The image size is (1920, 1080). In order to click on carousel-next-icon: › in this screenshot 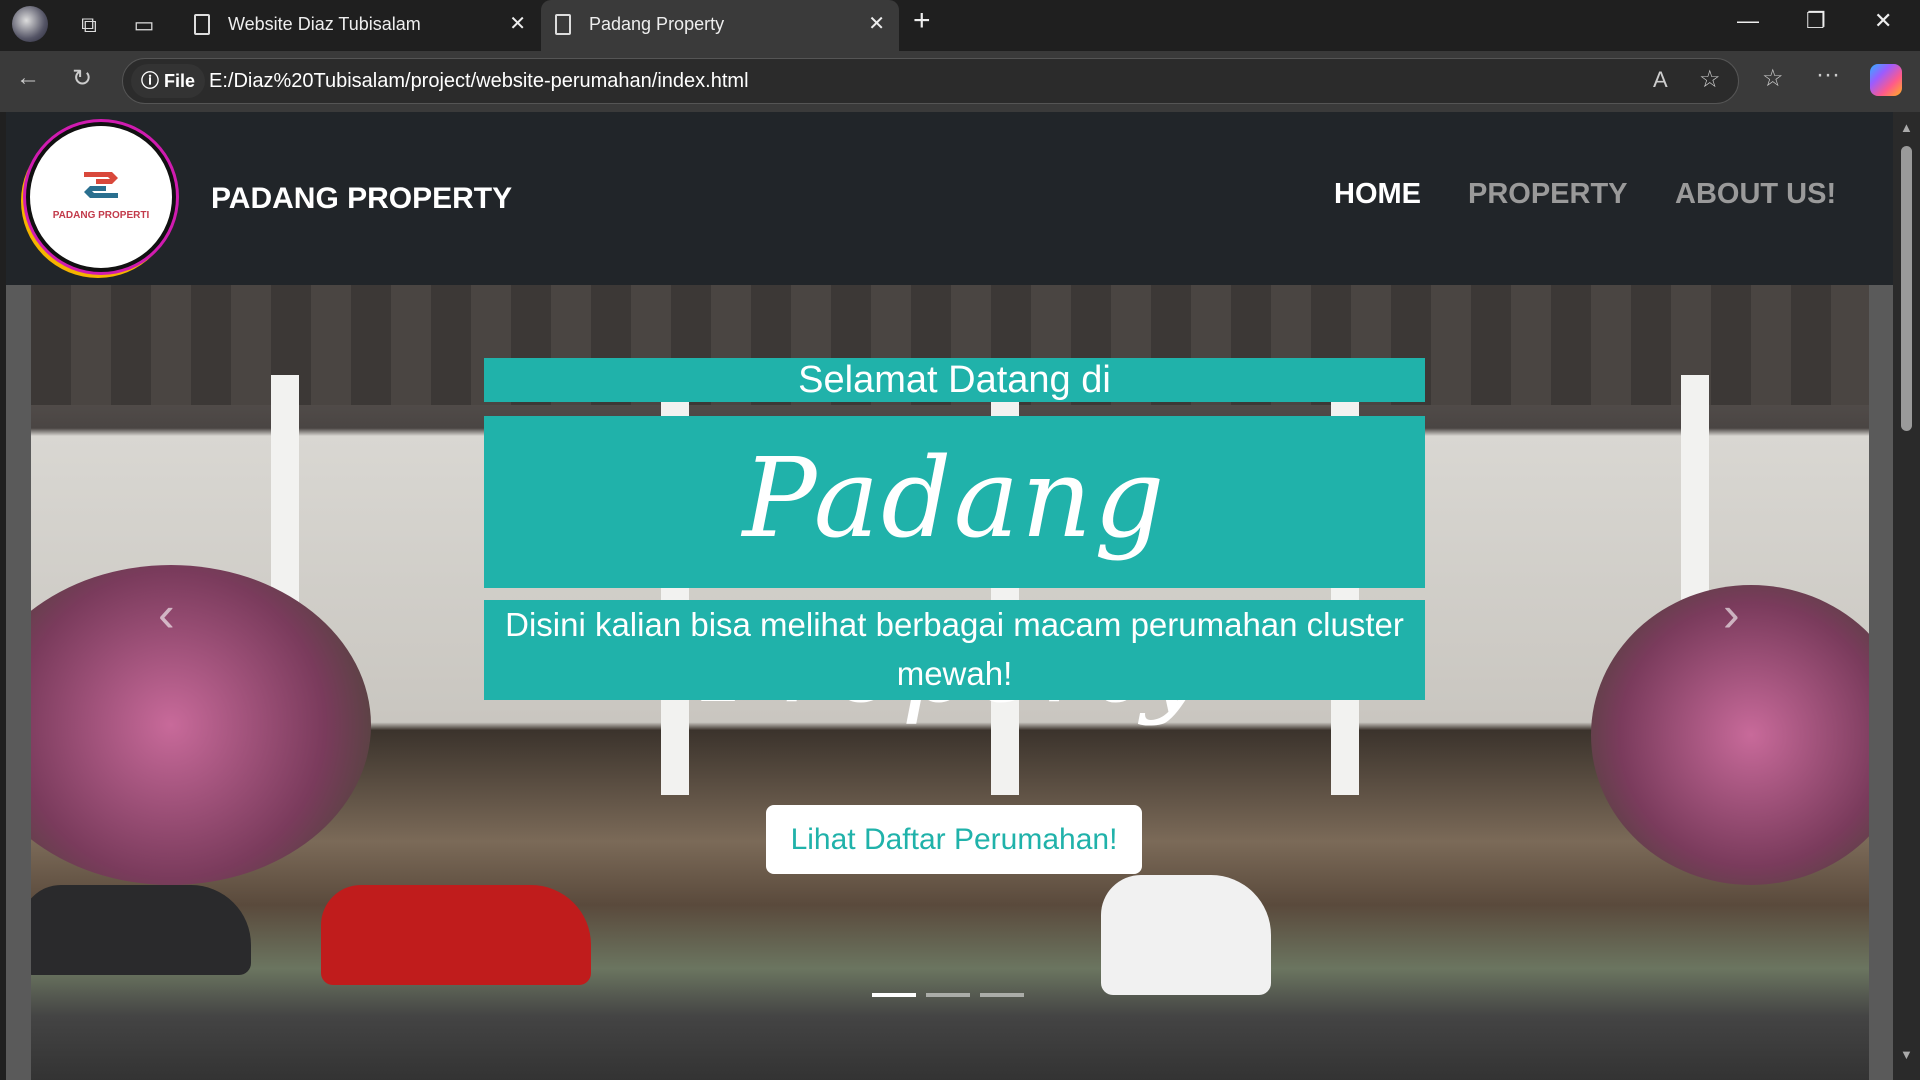, I will do `click(1731, 614)`.